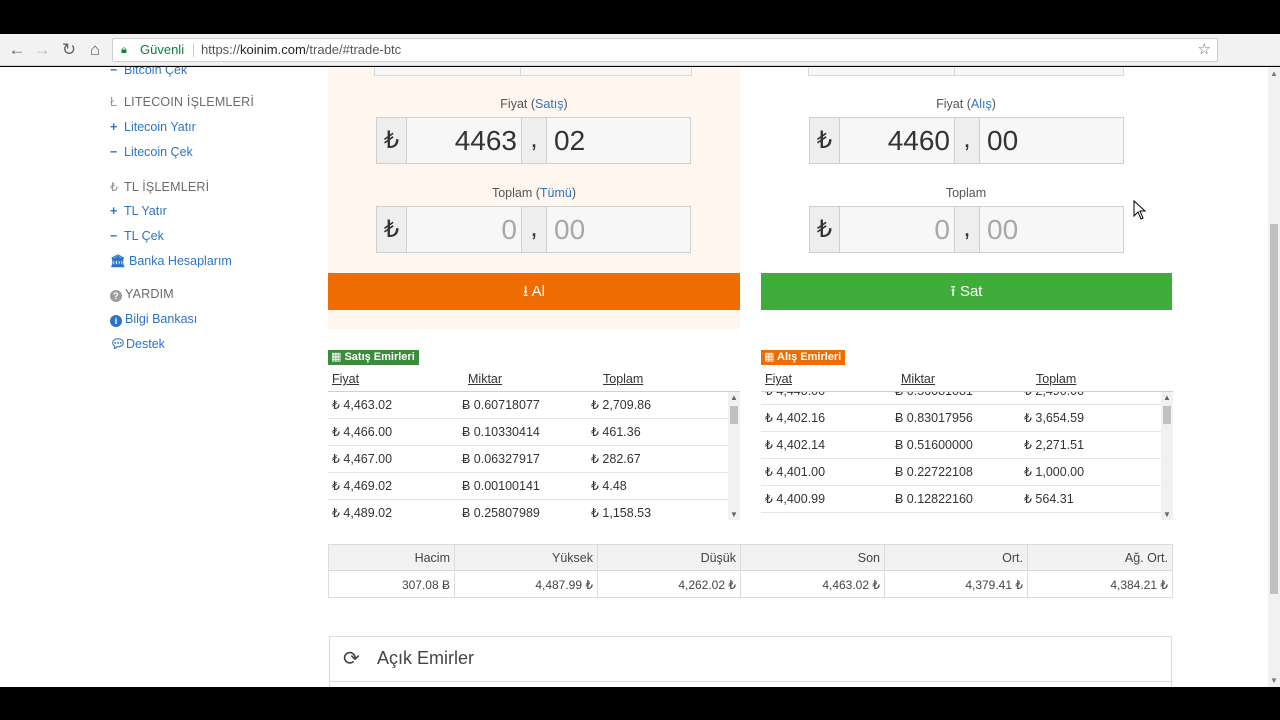 This screenshot has width=1280, height=720. What do you see at coordinates (813, 558) in the screenshot?
I see `stats-header-last: Son` at bounding box center [813, 558].